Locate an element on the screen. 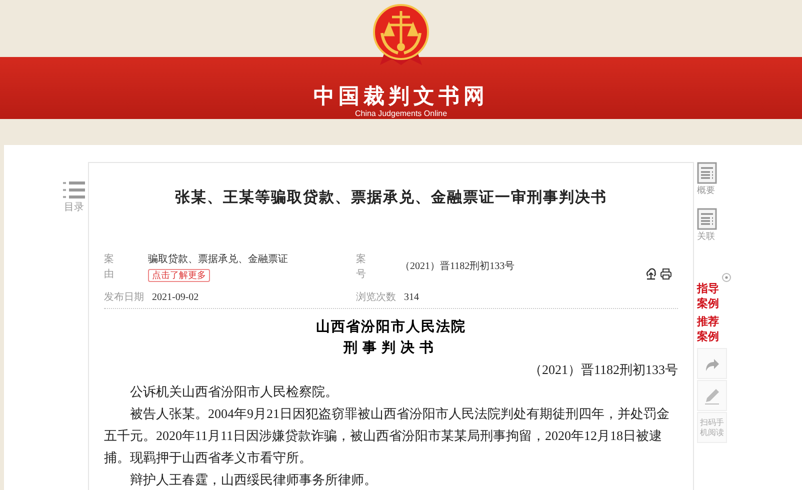  field-label: 发布日期 is located at coordinates (124, 297).